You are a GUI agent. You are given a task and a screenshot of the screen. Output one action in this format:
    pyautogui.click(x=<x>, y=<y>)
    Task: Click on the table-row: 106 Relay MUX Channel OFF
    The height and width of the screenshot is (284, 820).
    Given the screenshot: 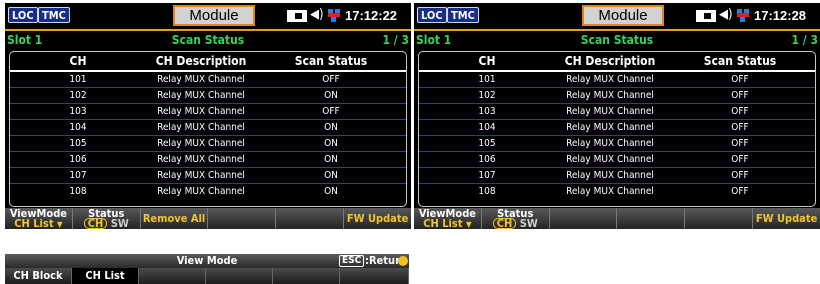 What is the action you would take?
    pyautogui.click(x=617, y=160)
    